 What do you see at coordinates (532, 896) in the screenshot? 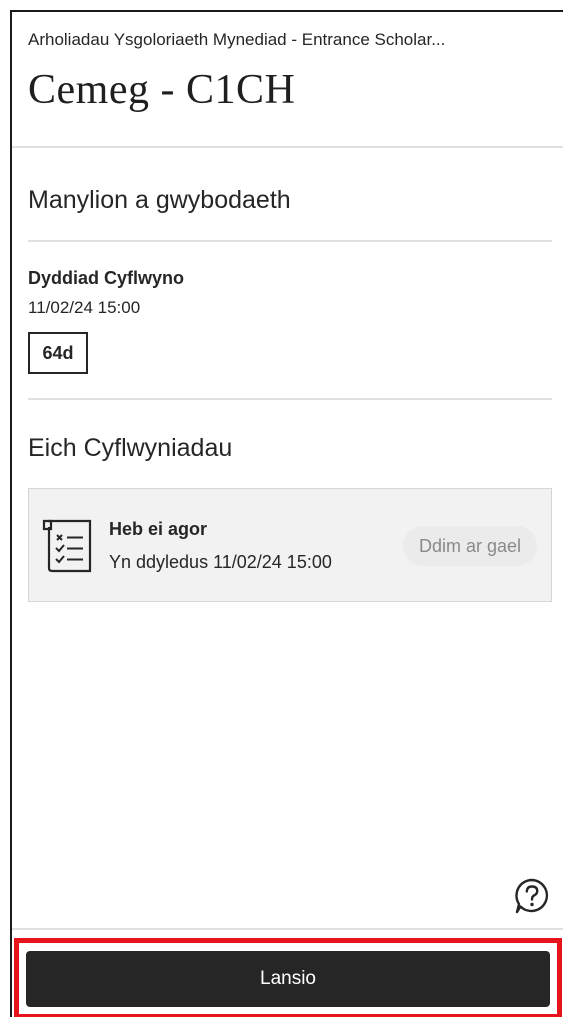
I see `help-question-icon` at bounding box center [532, 896].